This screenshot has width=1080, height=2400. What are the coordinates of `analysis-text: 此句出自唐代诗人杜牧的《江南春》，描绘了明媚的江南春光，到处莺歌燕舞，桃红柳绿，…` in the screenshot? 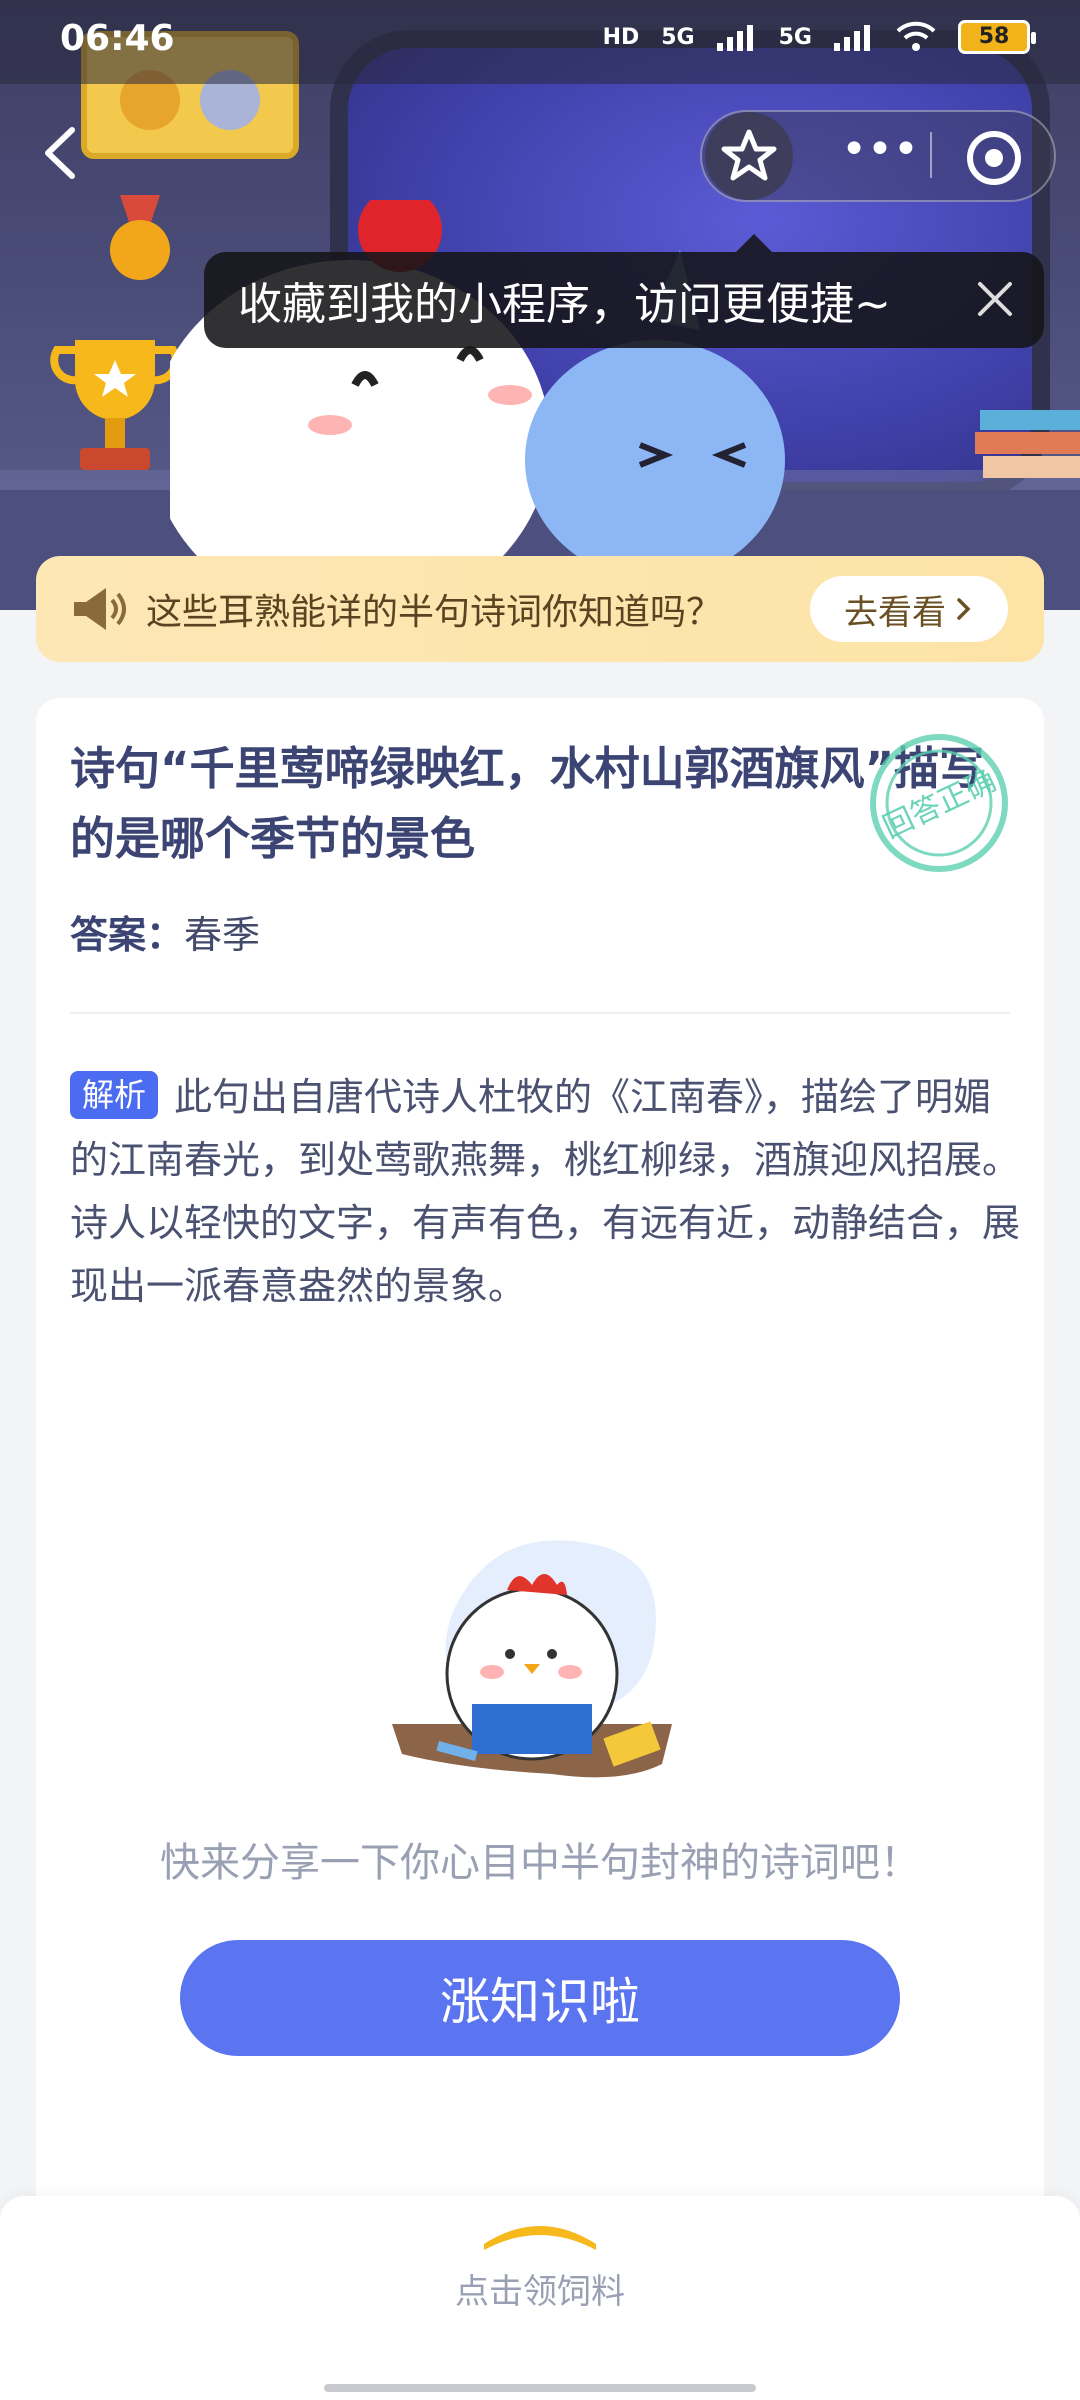 It's located at (545, 1191).